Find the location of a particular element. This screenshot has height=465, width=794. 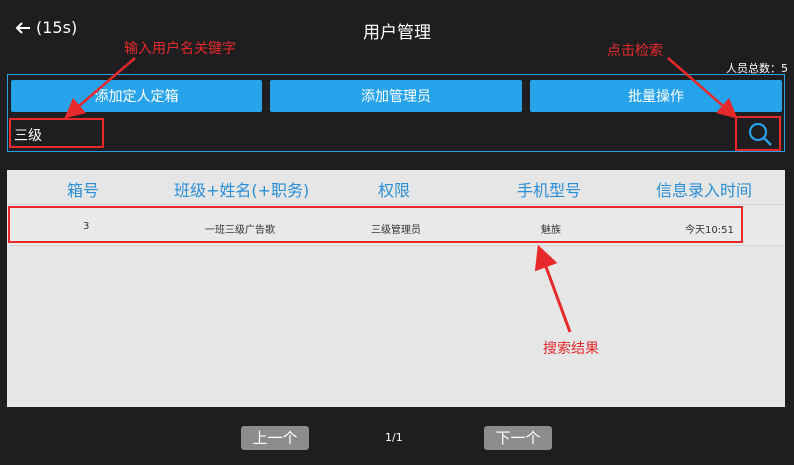

annotation-arrow-input is located at coordinates (100, 88).